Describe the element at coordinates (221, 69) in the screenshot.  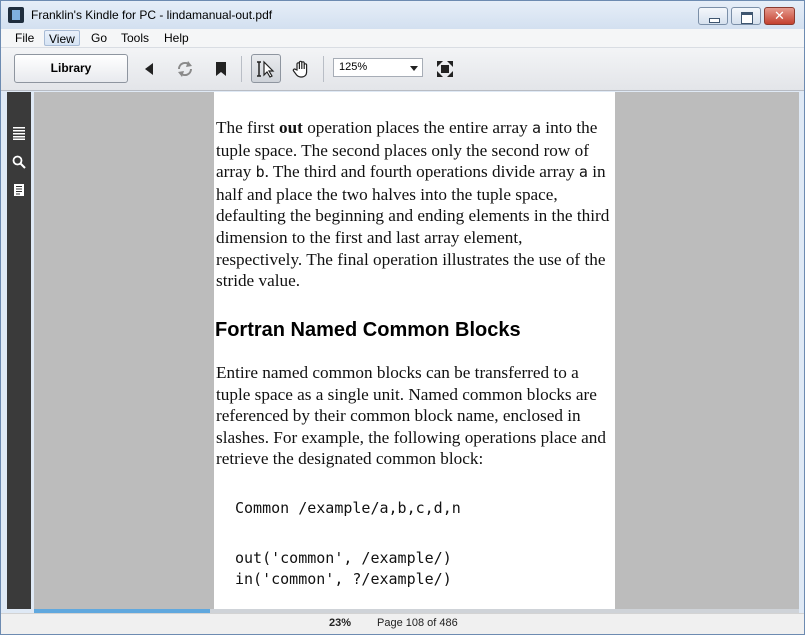
I see `bookmark-icon` at that location.